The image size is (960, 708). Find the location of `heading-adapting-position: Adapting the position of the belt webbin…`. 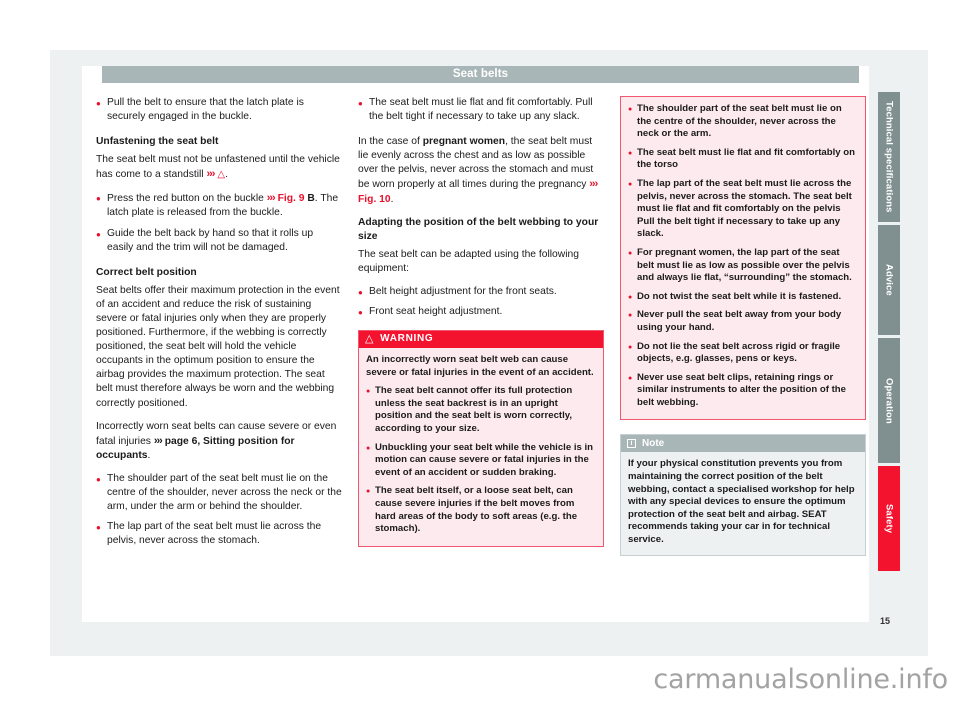

heading-adapting-position: Adapting the position of the belt webbin… is located at coordinates (478, 229).